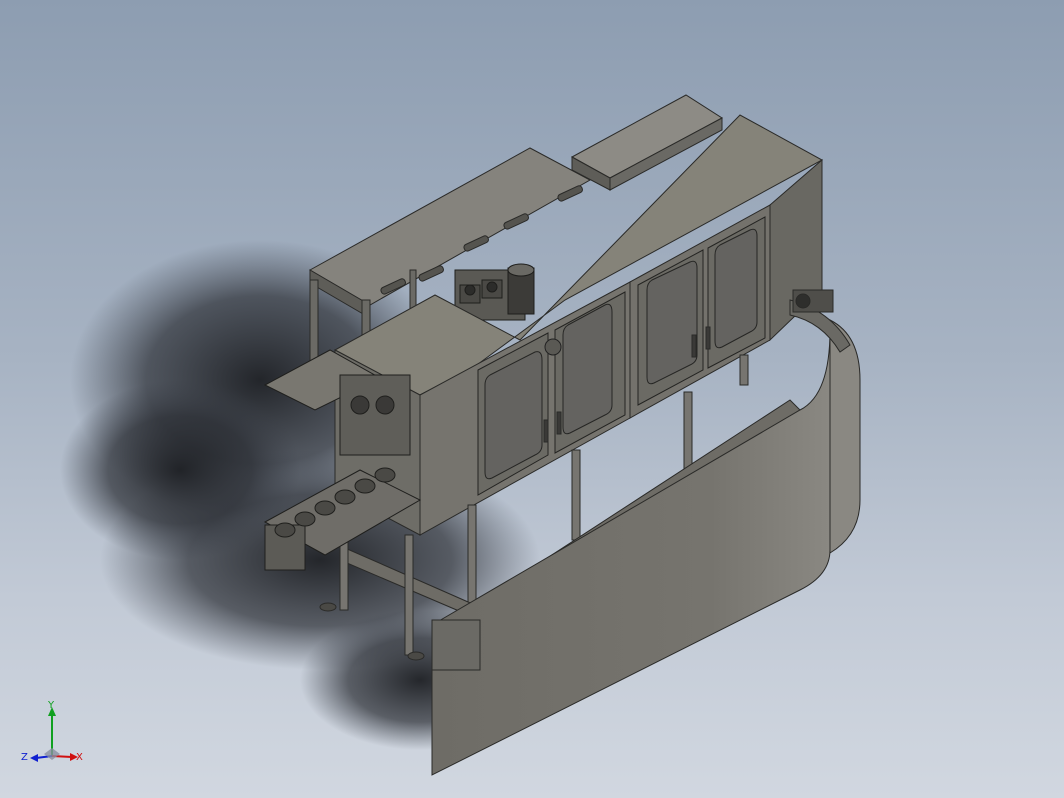  Describe the element at coordinates (51, 705) in the screenshot. I see `y-axis-label: Y` at that location.